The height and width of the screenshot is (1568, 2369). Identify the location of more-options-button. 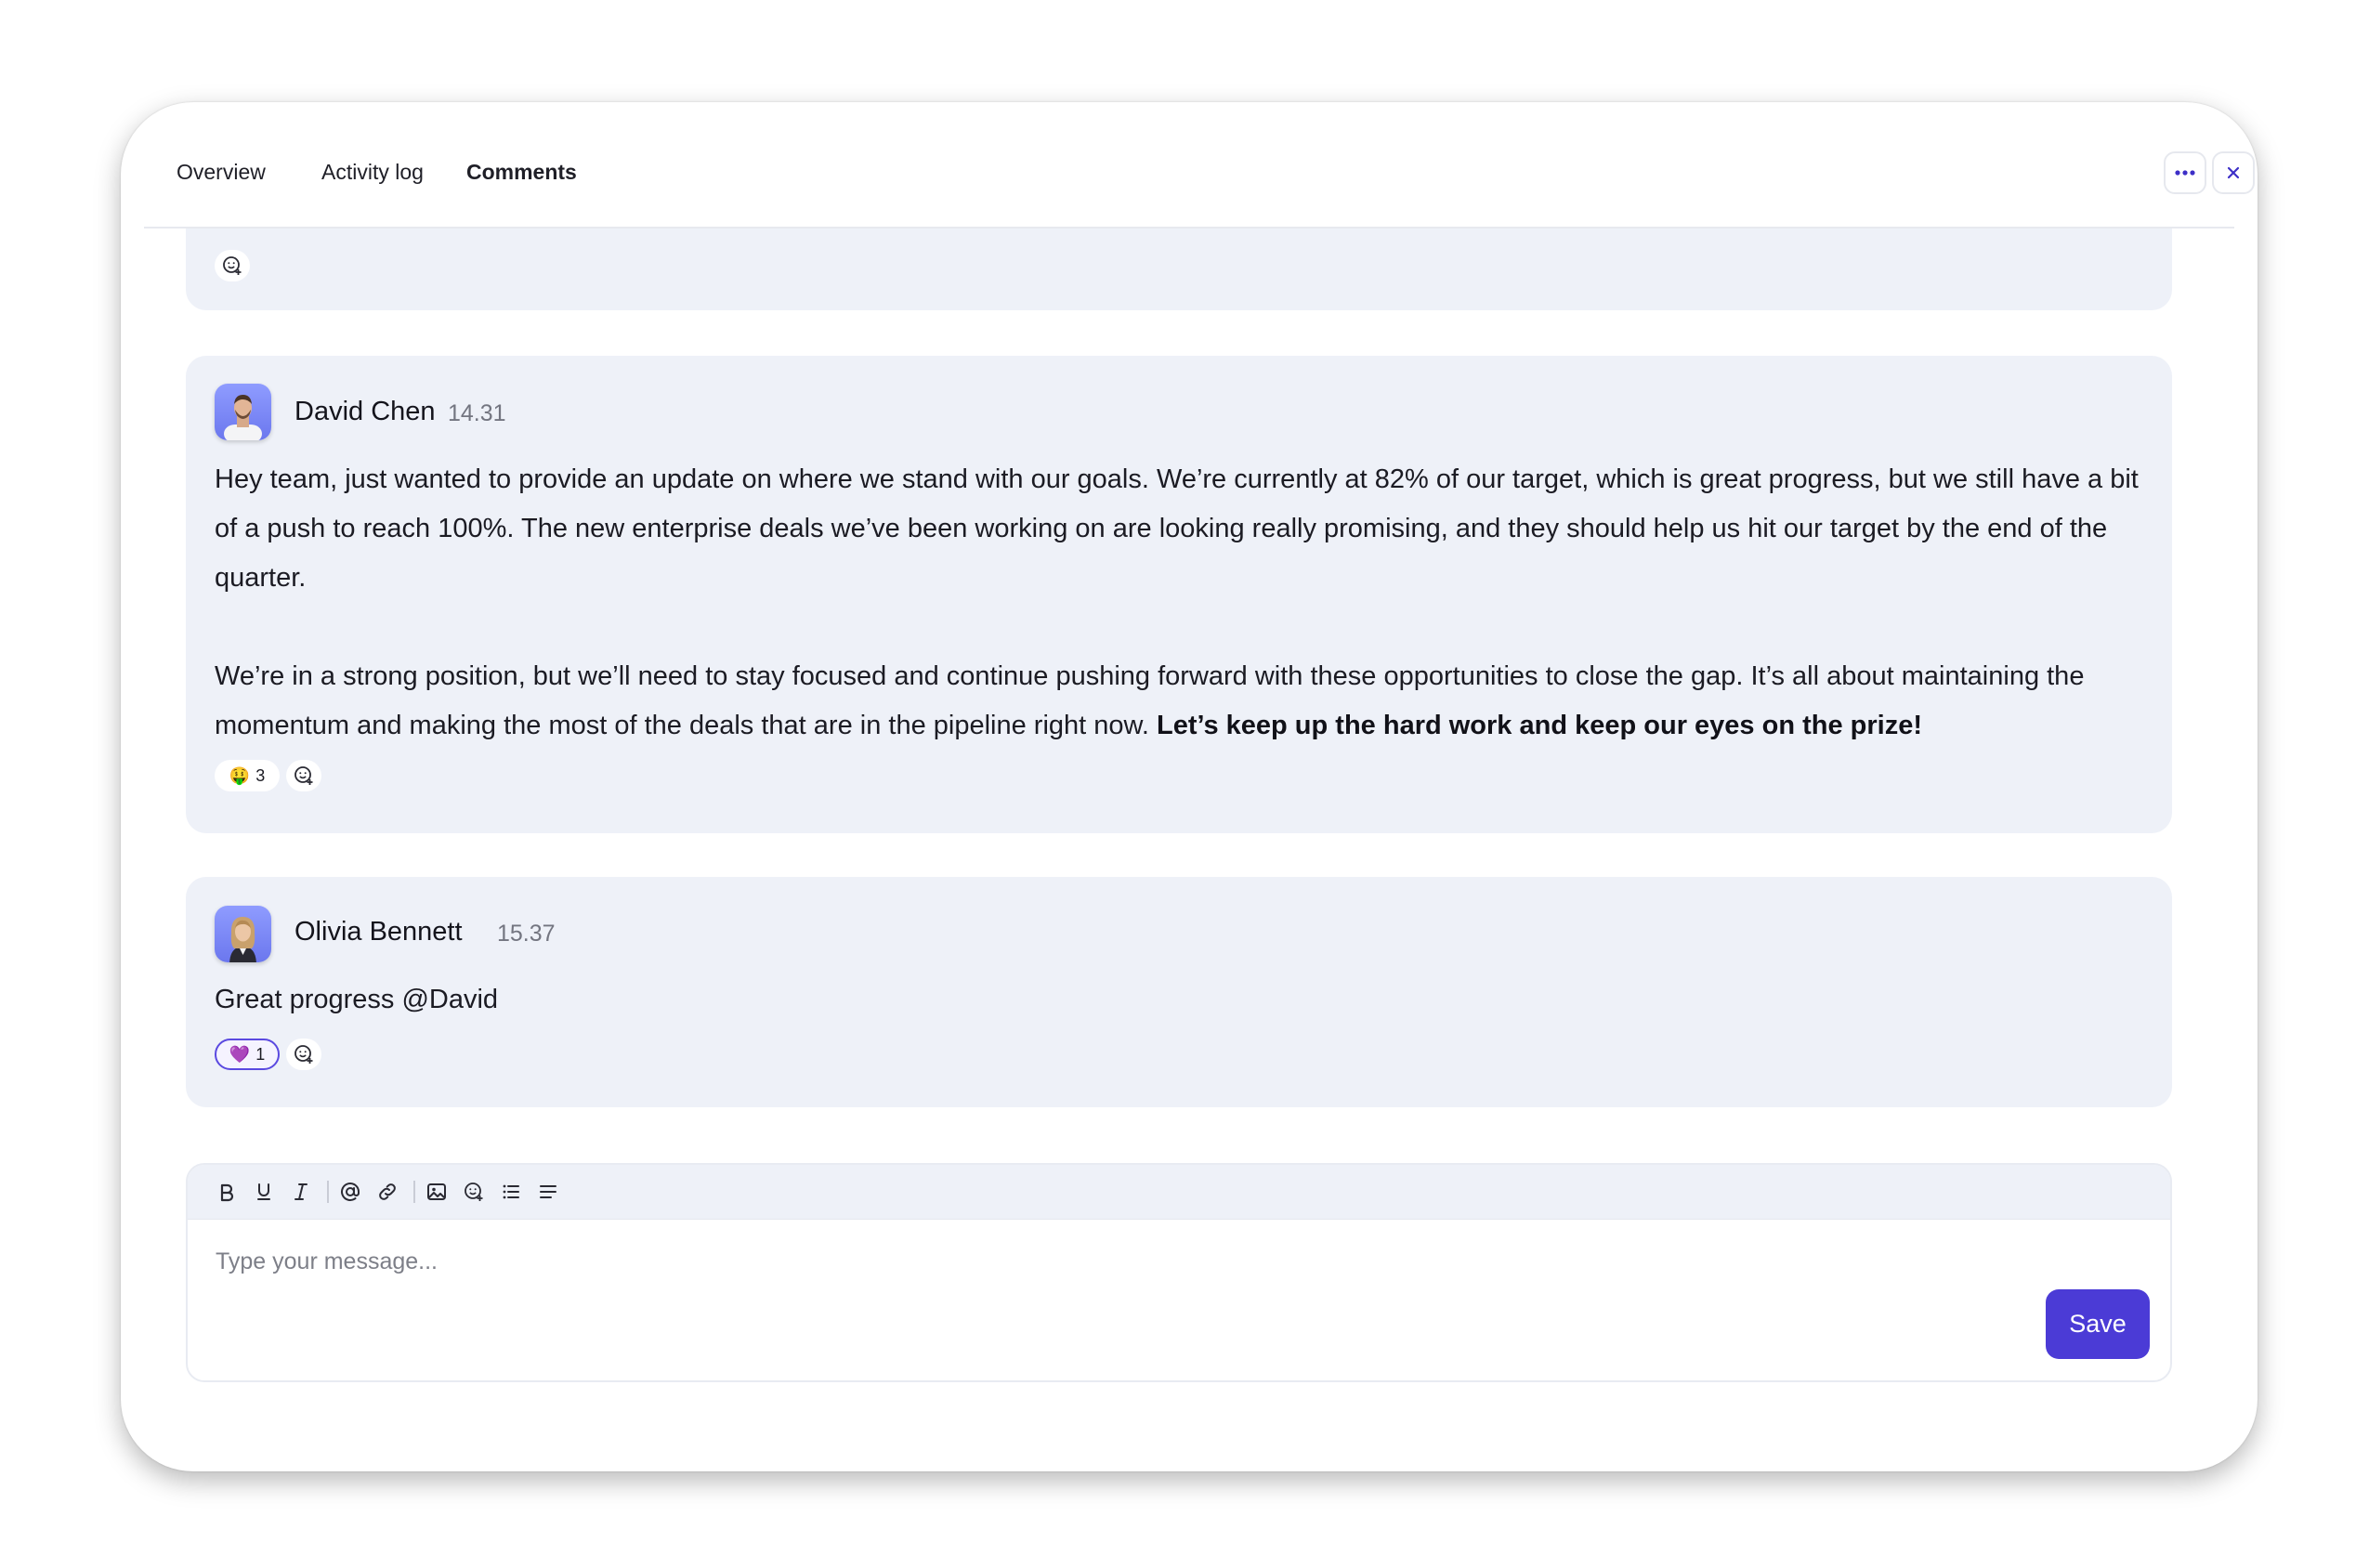
(2185, 172).